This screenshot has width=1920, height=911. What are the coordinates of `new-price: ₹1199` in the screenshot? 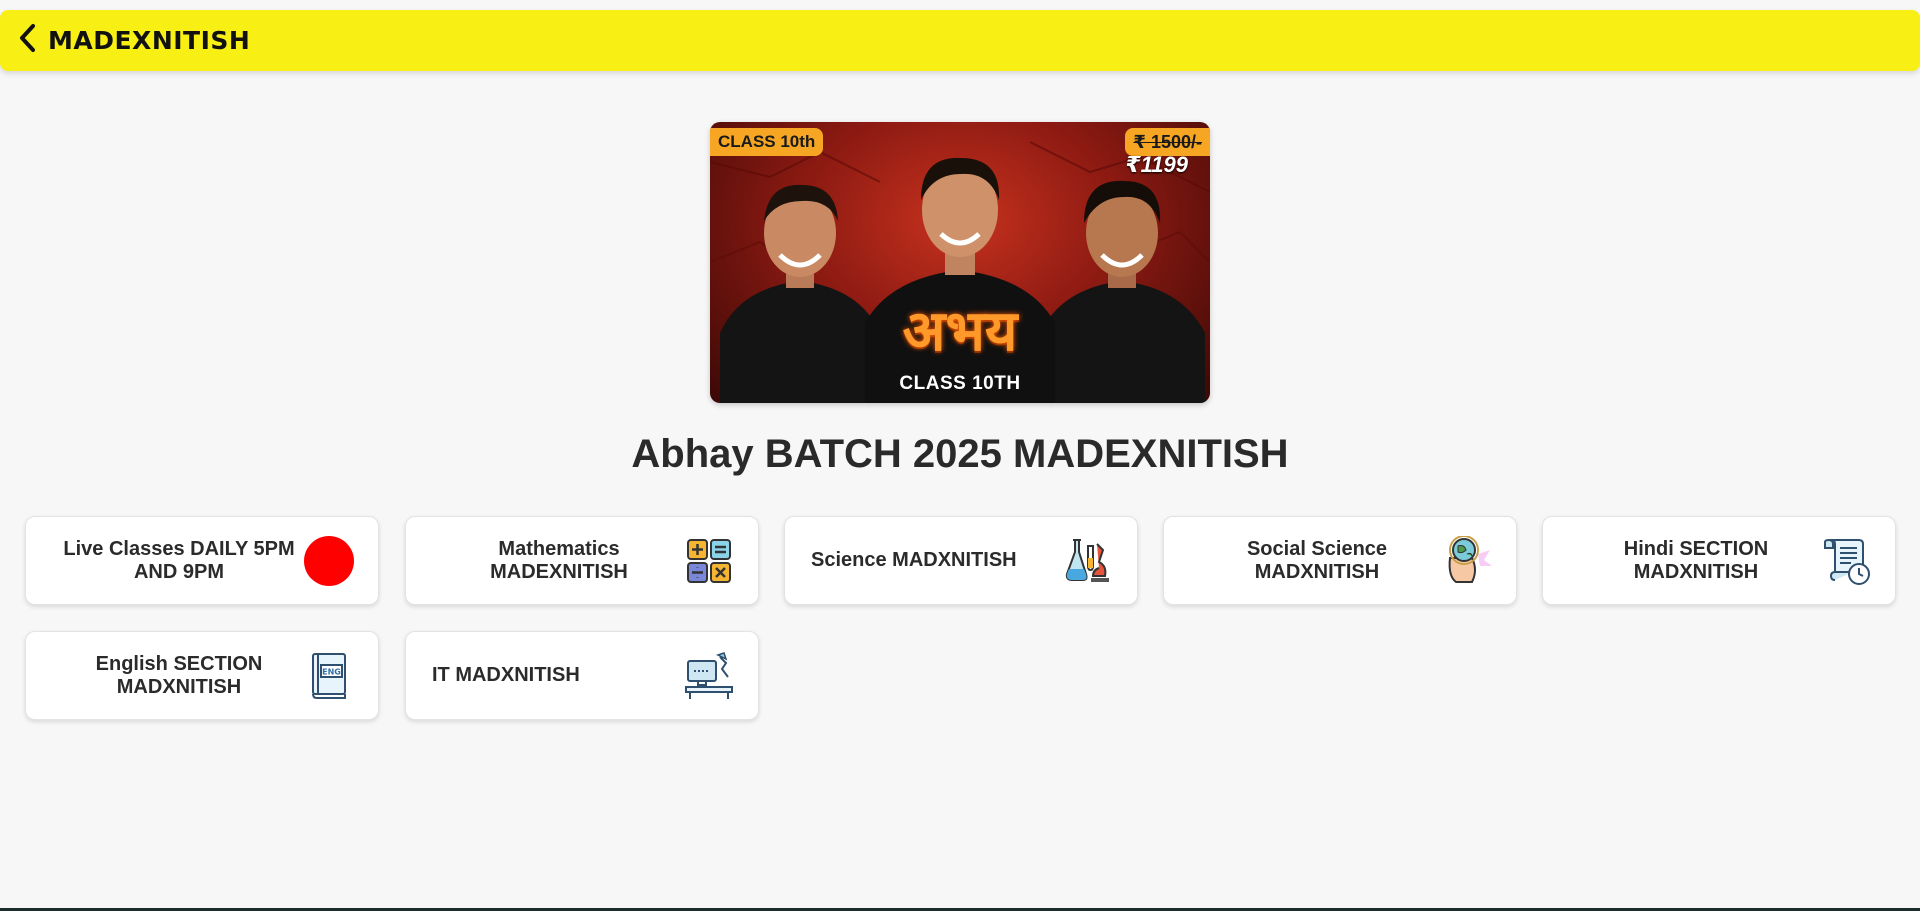 It's located at (1156, 164).